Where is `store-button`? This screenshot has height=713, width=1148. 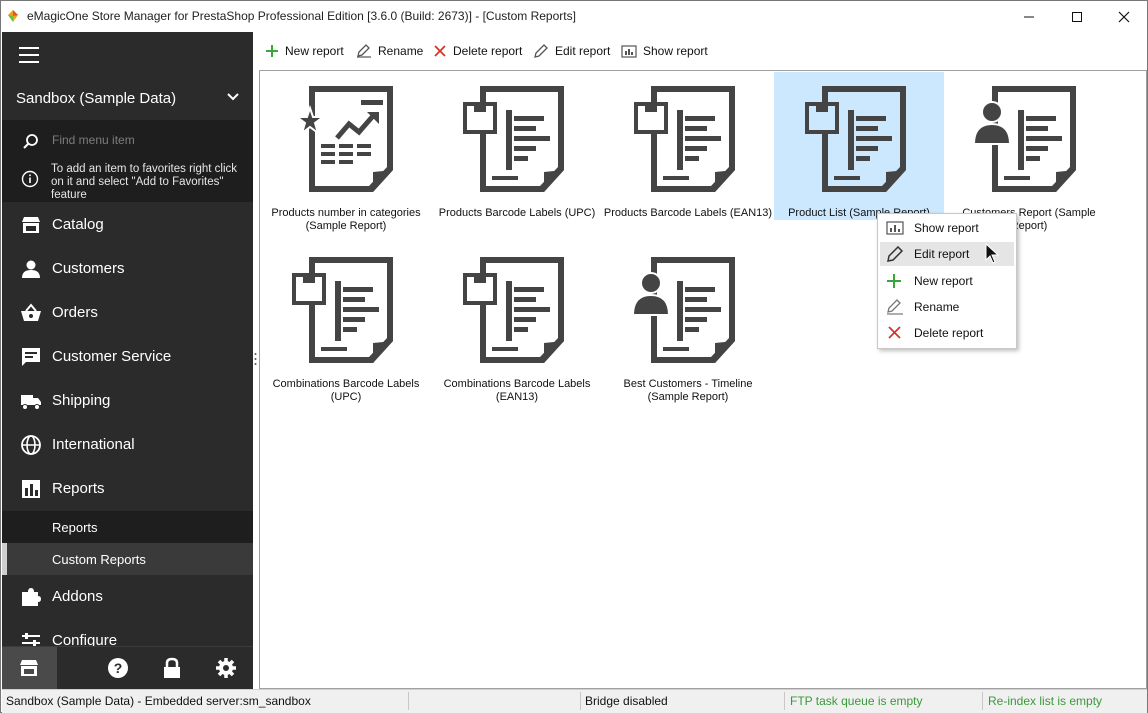
store-button is located at coordinates (29, 668).